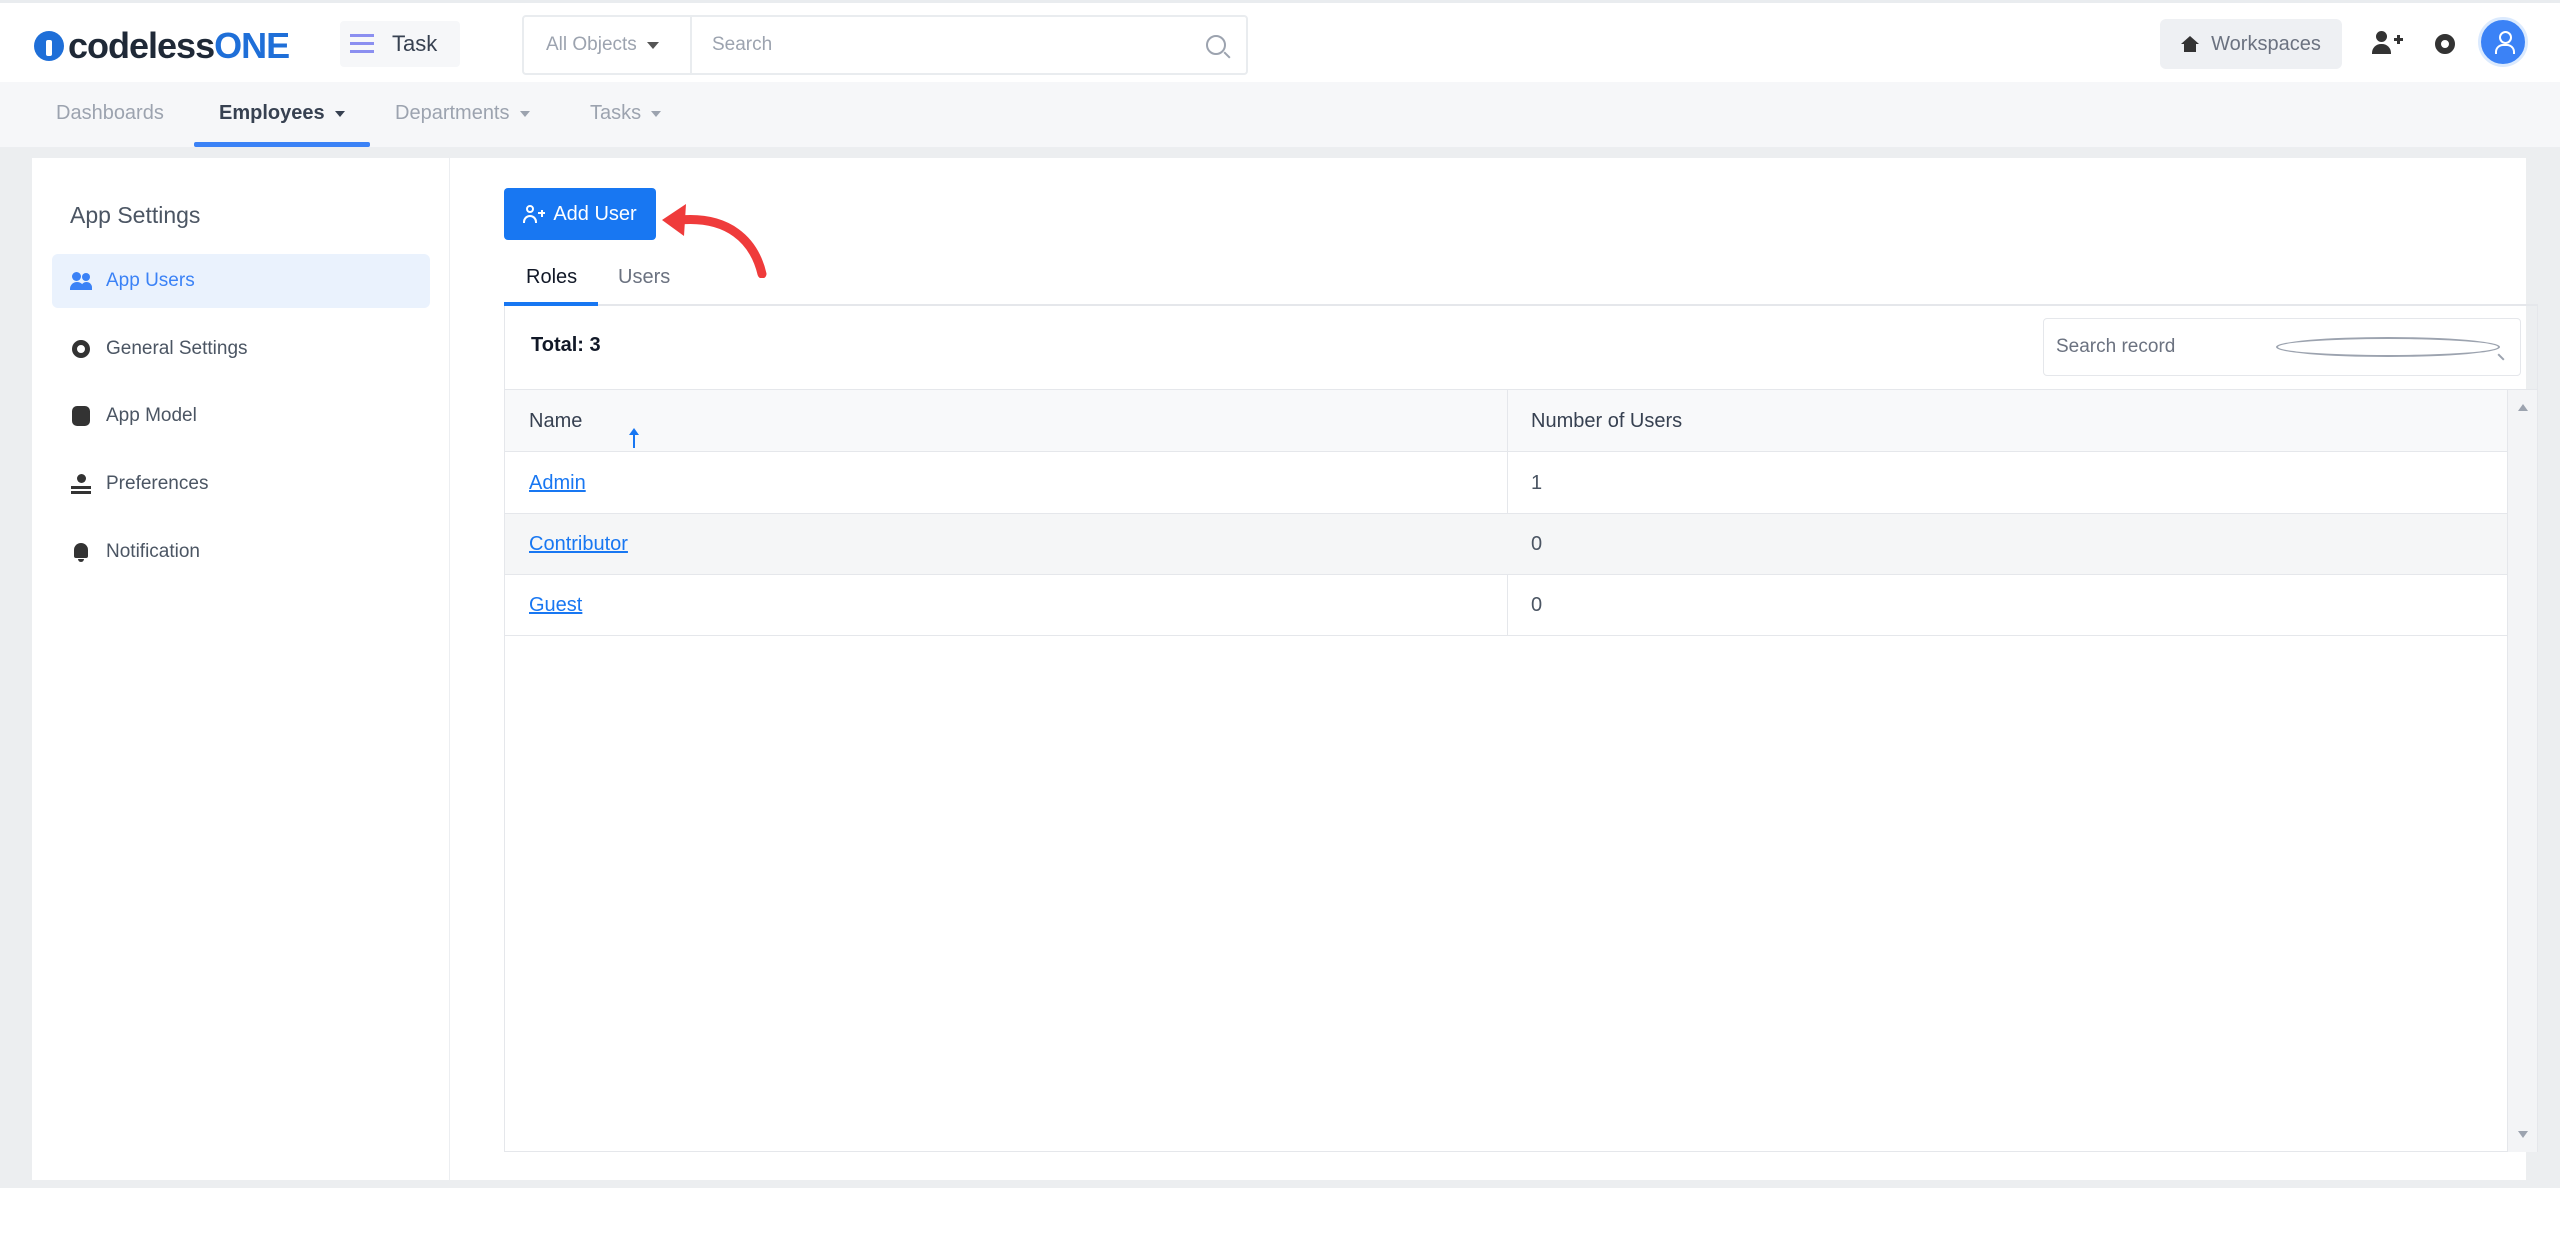  I want to click on role-user-count: 1, so click(1537, 483).